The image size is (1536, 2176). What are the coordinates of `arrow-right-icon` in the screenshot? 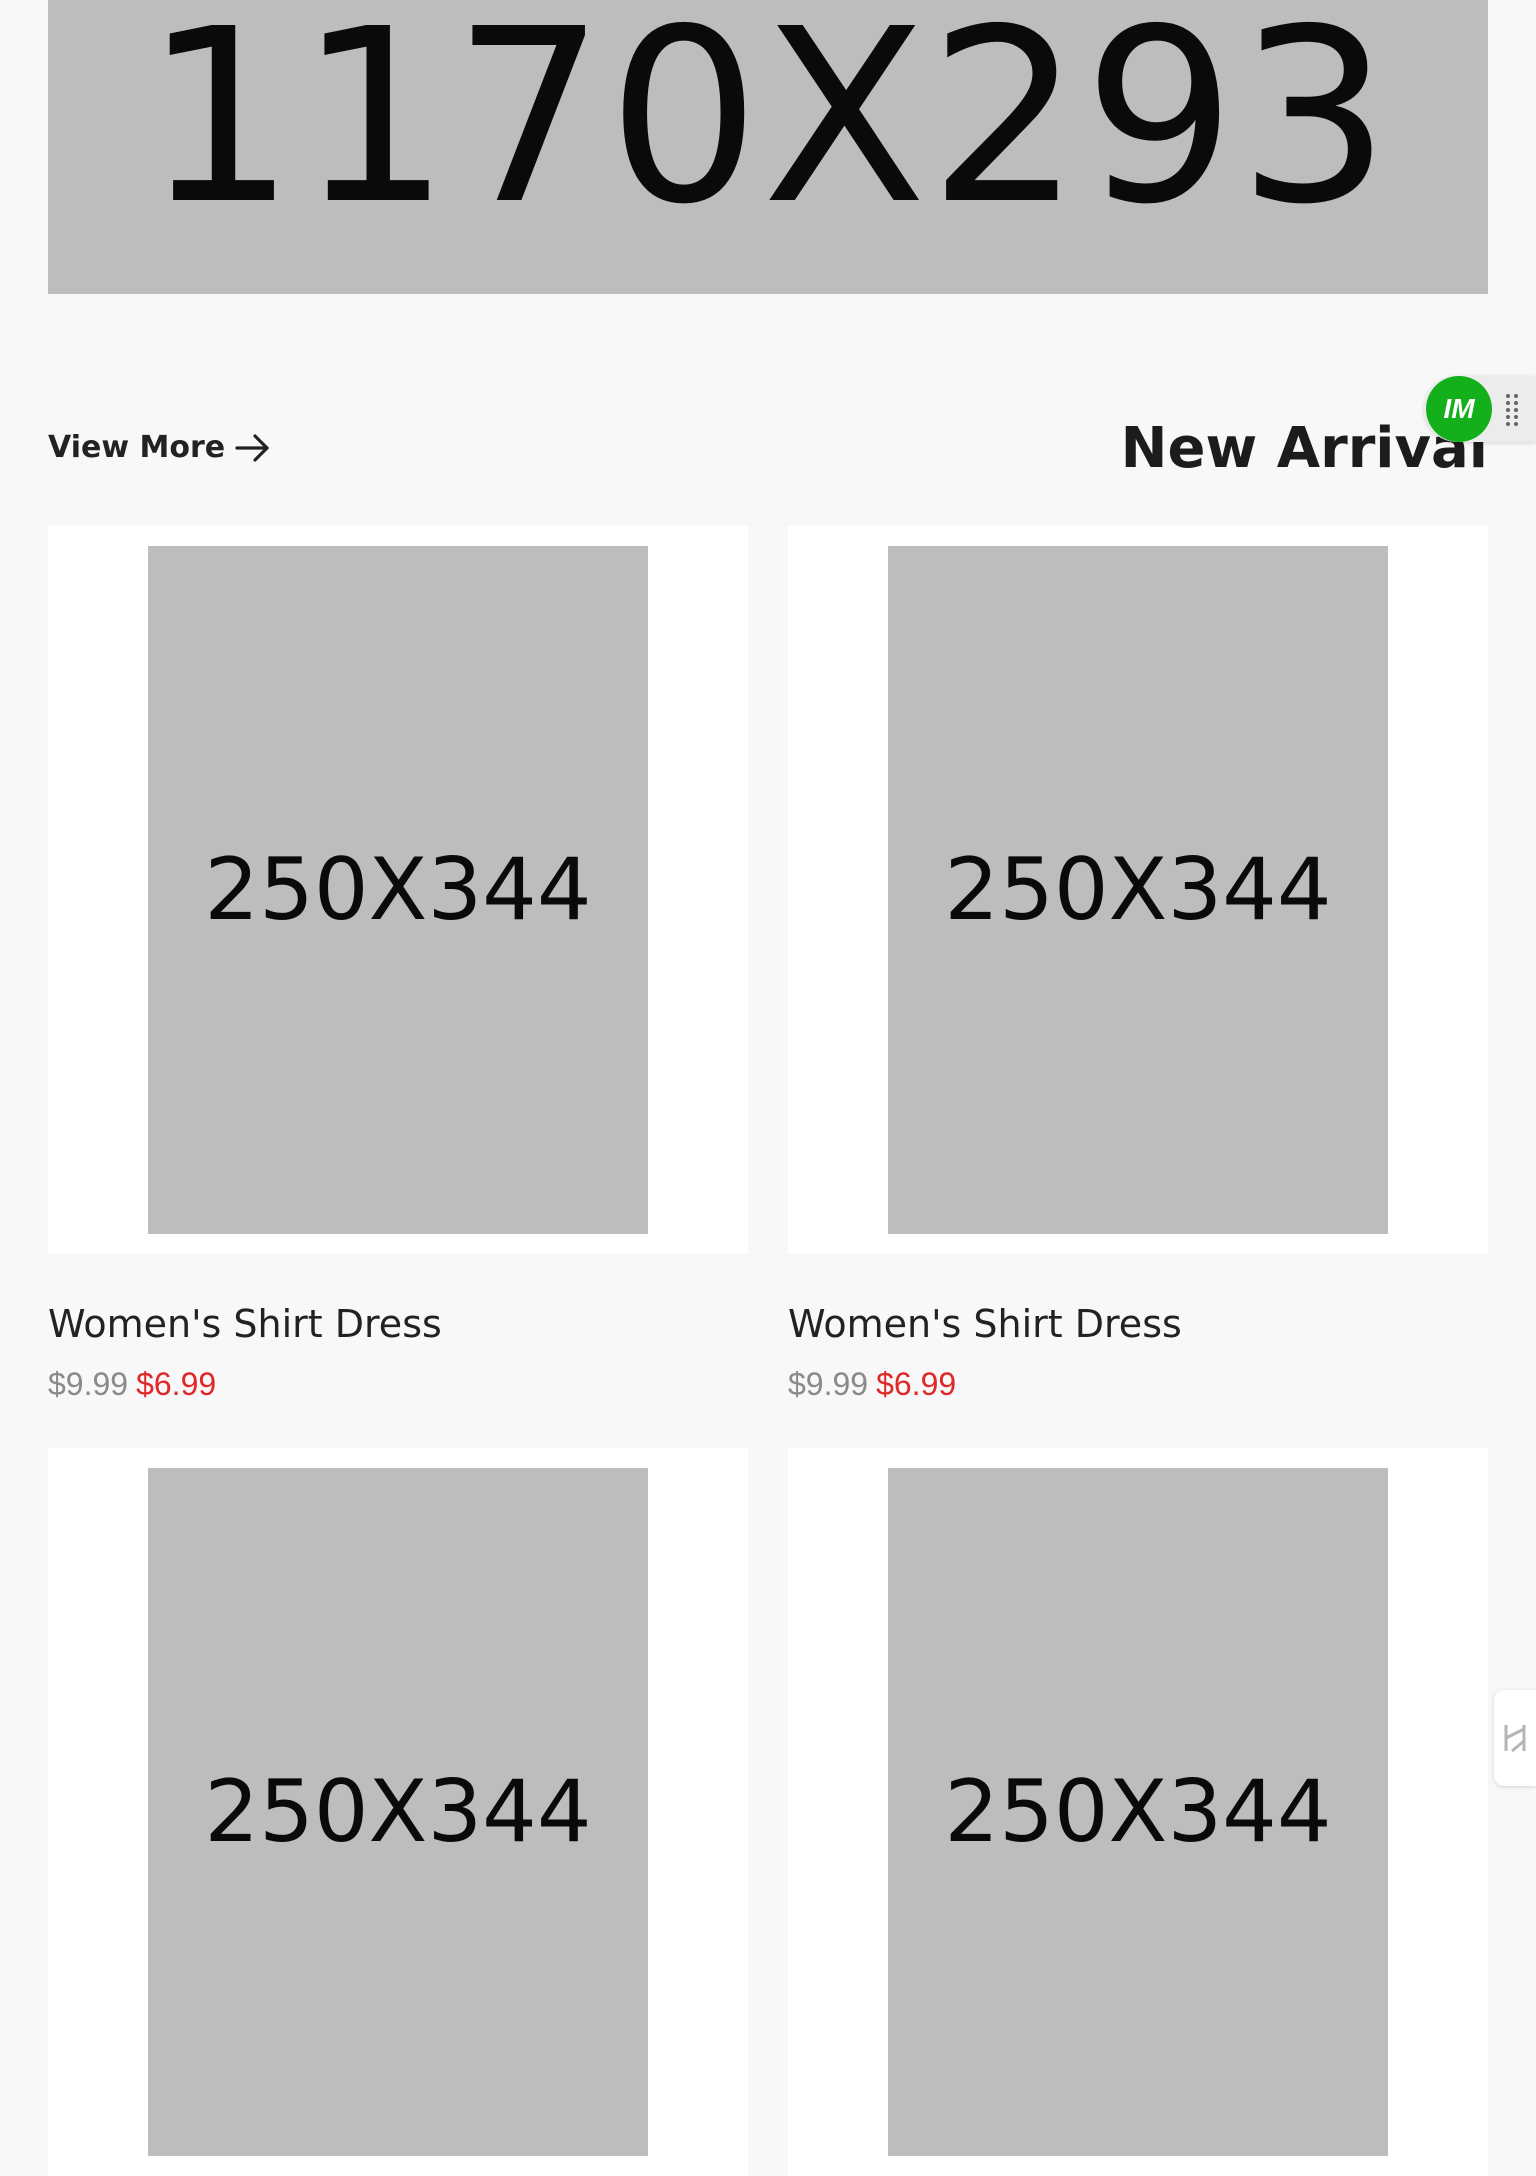 It's located at (252, 447).